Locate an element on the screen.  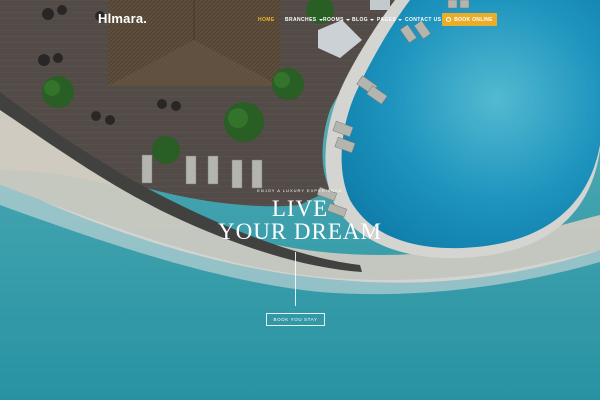
book-online-button: BOOK ONLINE is located at coordinates (469, 19).